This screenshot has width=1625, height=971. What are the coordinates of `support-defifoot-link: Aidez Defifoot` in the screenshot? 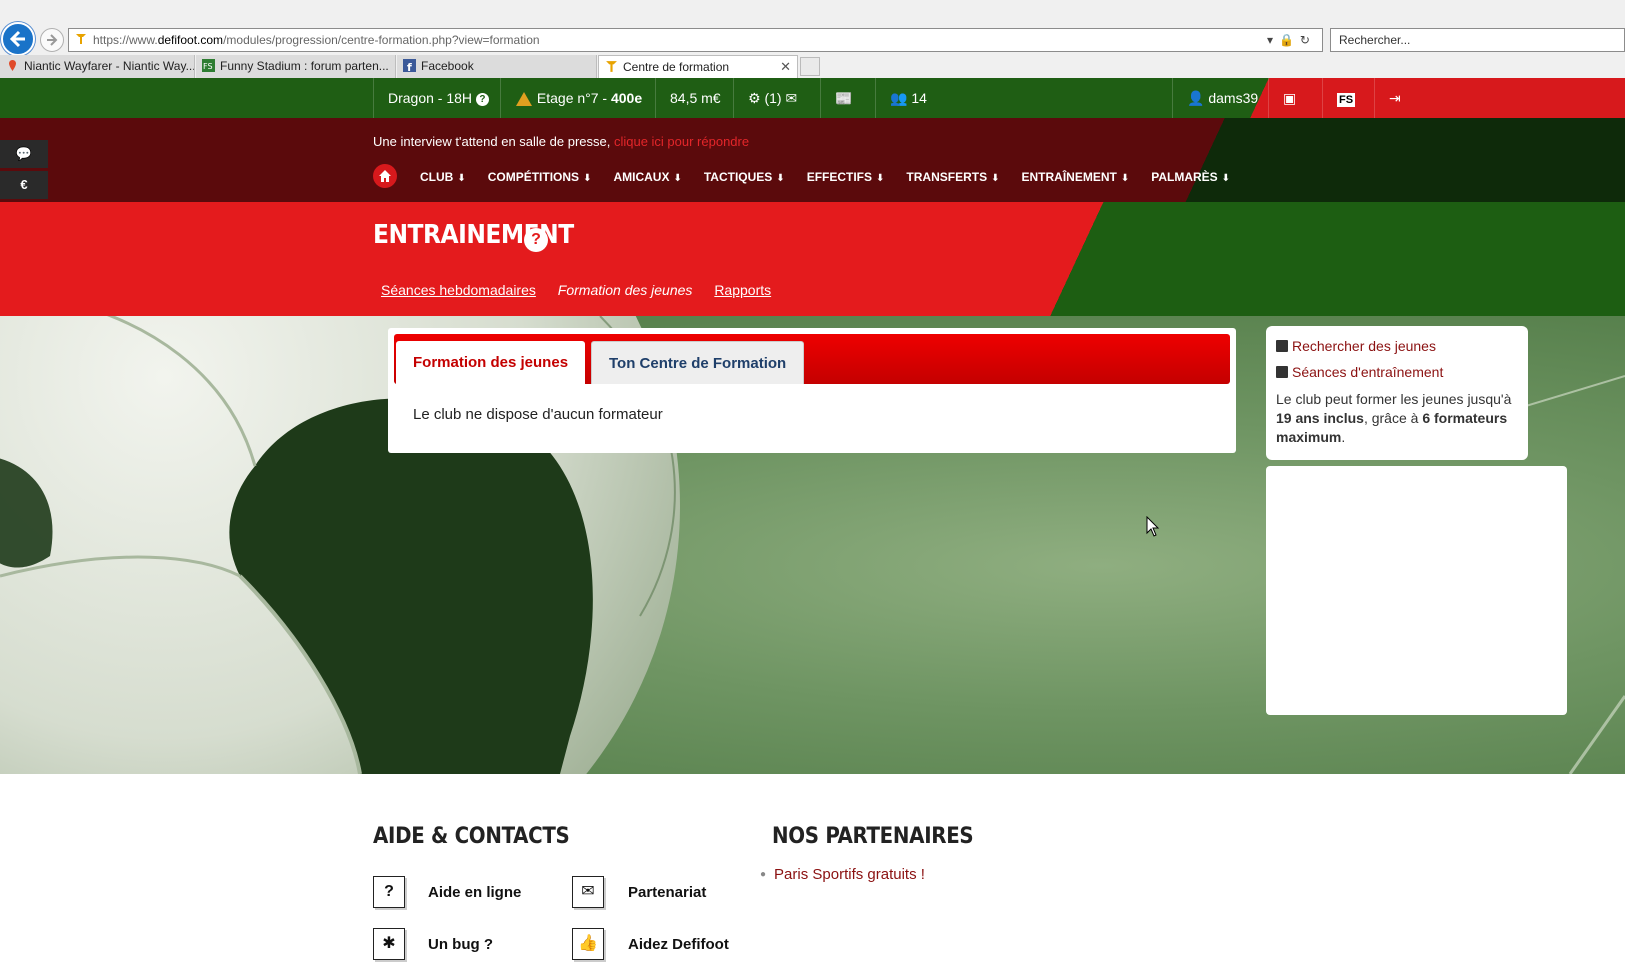 It's located at (678, 944).